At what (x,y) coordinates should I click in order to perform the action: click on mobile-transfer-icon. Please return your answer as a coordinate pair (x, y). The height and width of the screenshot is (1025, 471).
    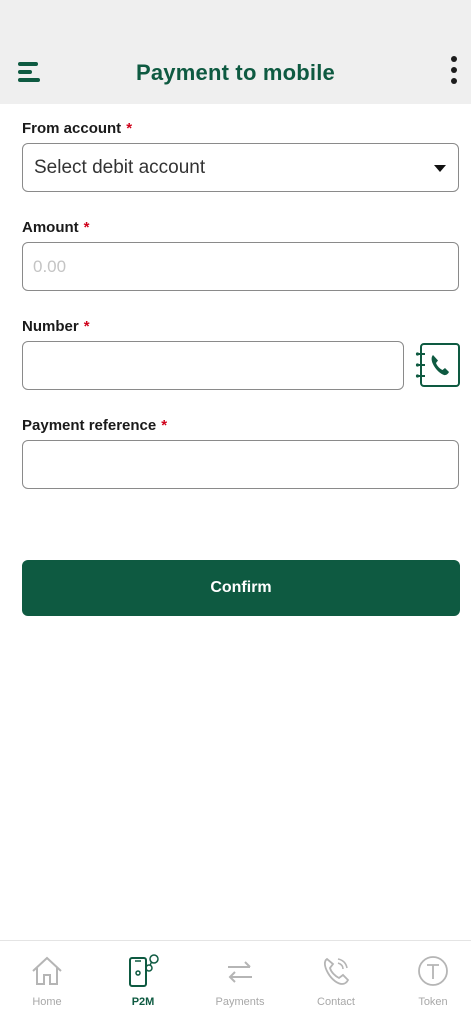
    Looking at the image, I should click on (144, 970).